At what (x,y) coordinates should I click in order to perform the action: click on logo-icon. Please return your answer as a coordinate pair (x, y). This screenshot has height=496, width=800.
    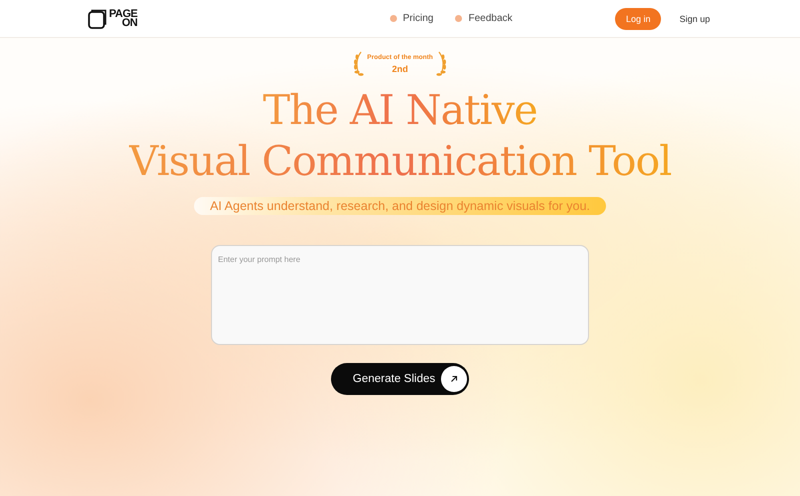
    Looking at the image, I should click on (97, 18).